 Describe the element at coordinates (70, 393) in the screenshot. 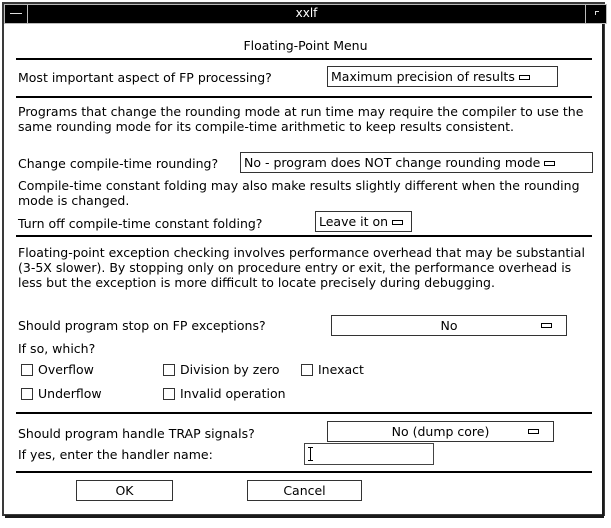

I see `checkbox-label: Underflow` at that location.